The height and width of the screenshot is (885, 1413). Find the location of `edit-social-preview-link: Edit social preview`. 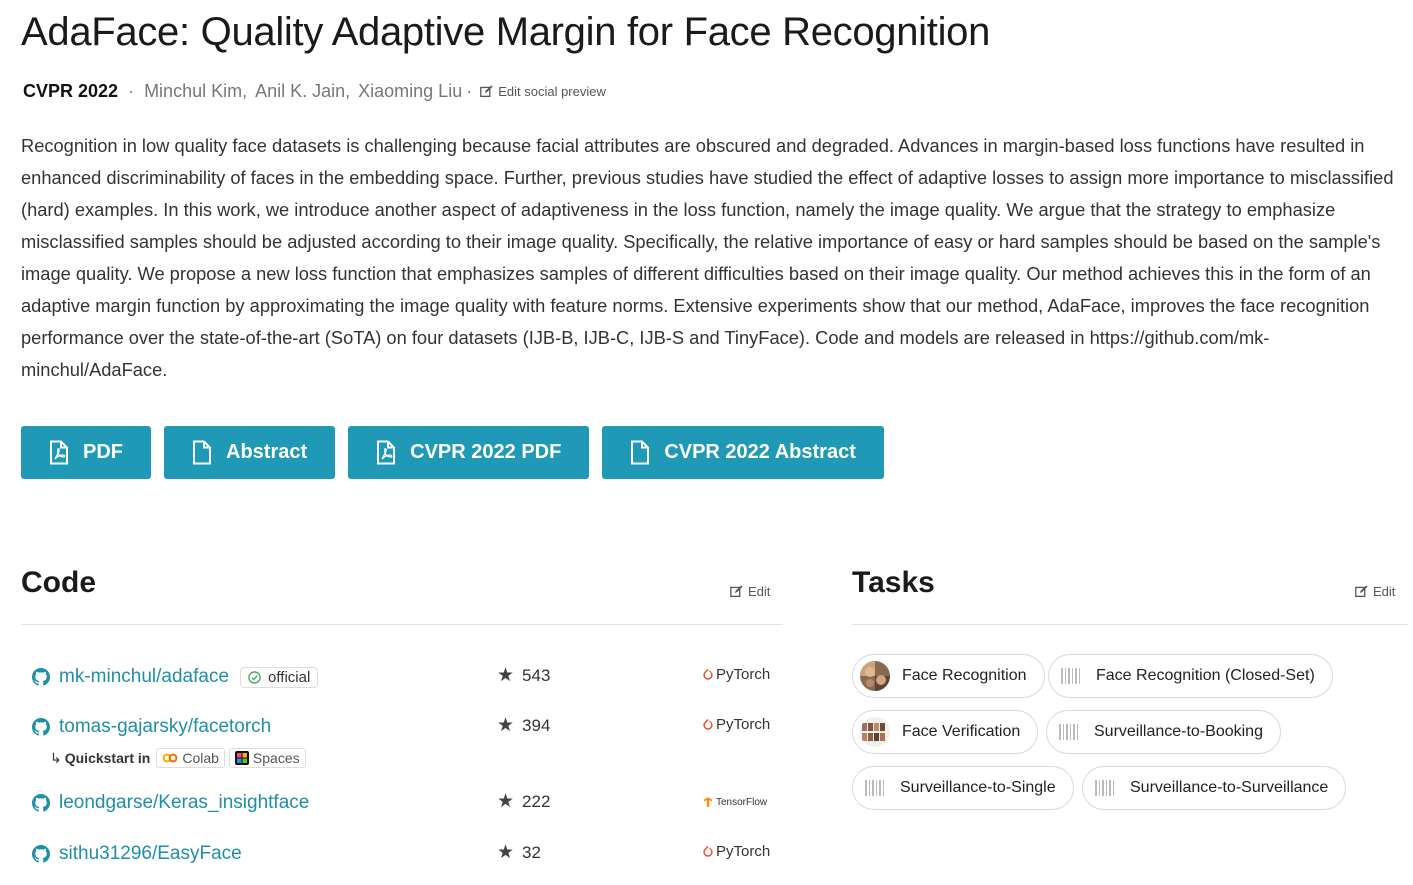

edit-social-preview-link: Edit social preview is located at coordinates (543, 91).